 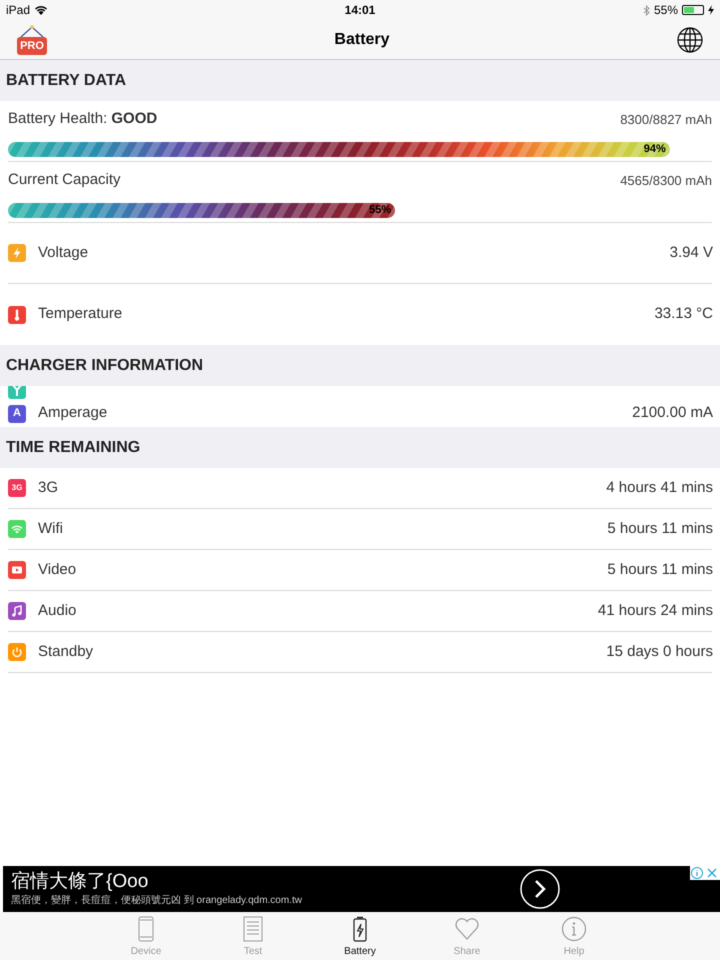 I want to click on row-label: Battery Health: GOOD, so click(x=83, y=119).